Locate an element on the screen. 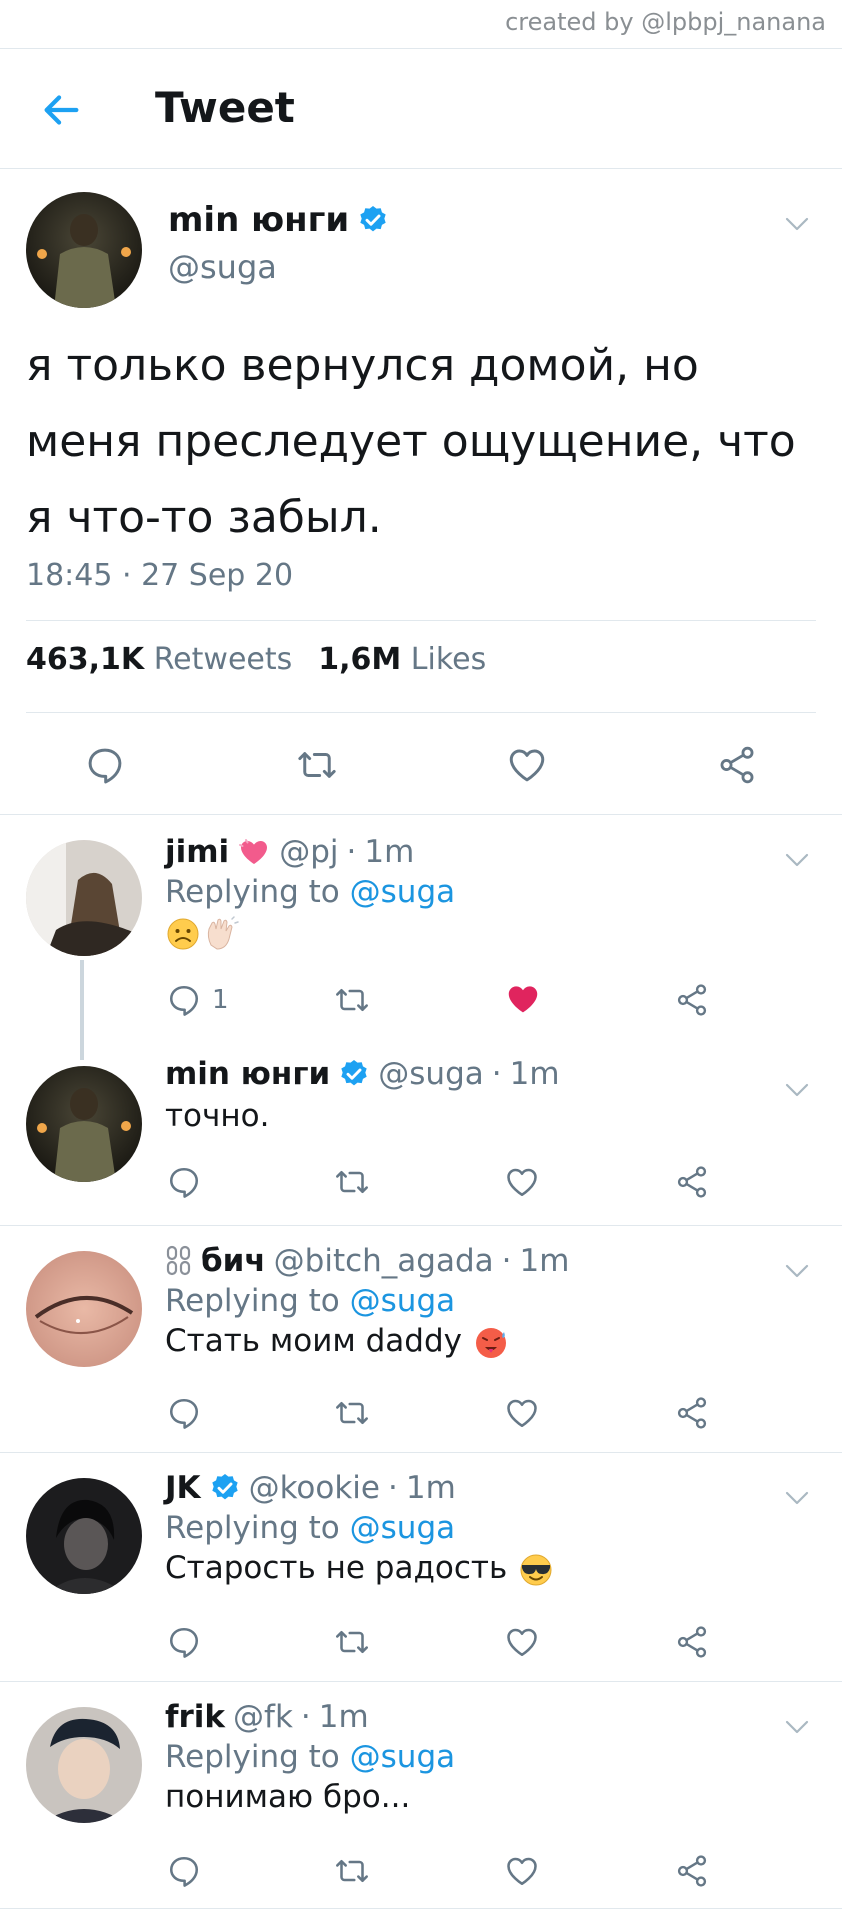 This screenshot has height=1920, width=842. back-arrow-icon is located at coordinates (61, 110).